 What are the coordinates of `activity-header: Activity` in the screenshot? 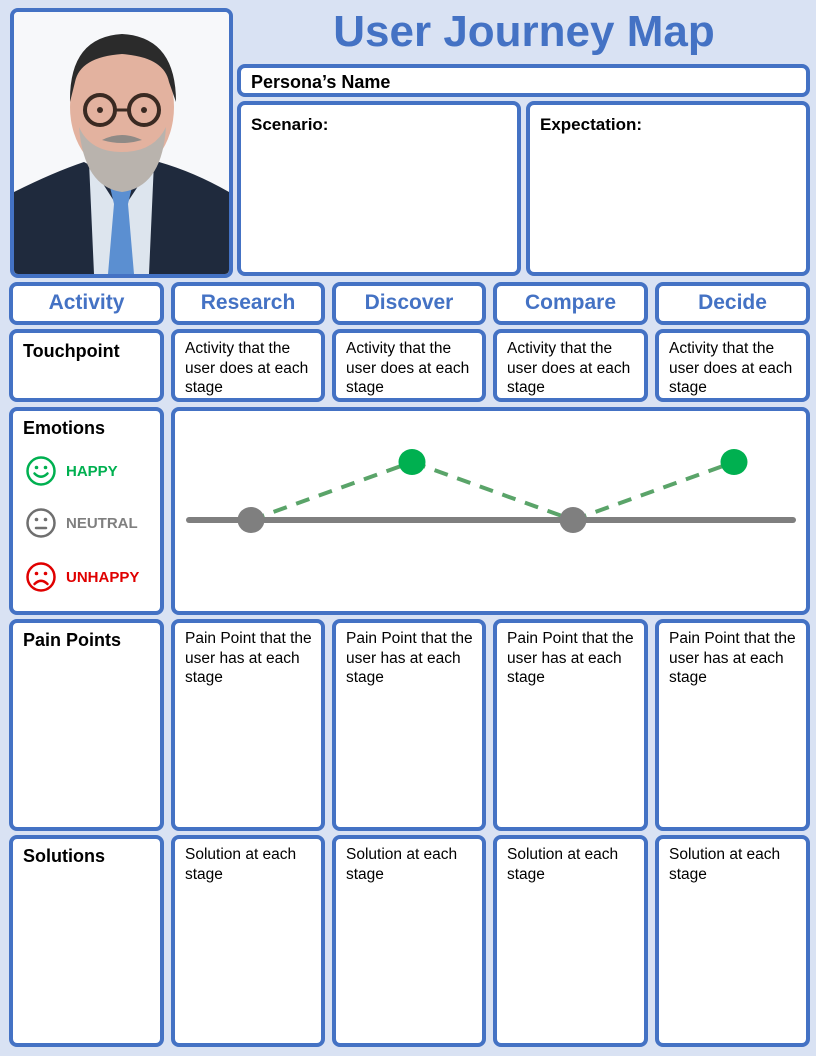 It's located at (86, 303).